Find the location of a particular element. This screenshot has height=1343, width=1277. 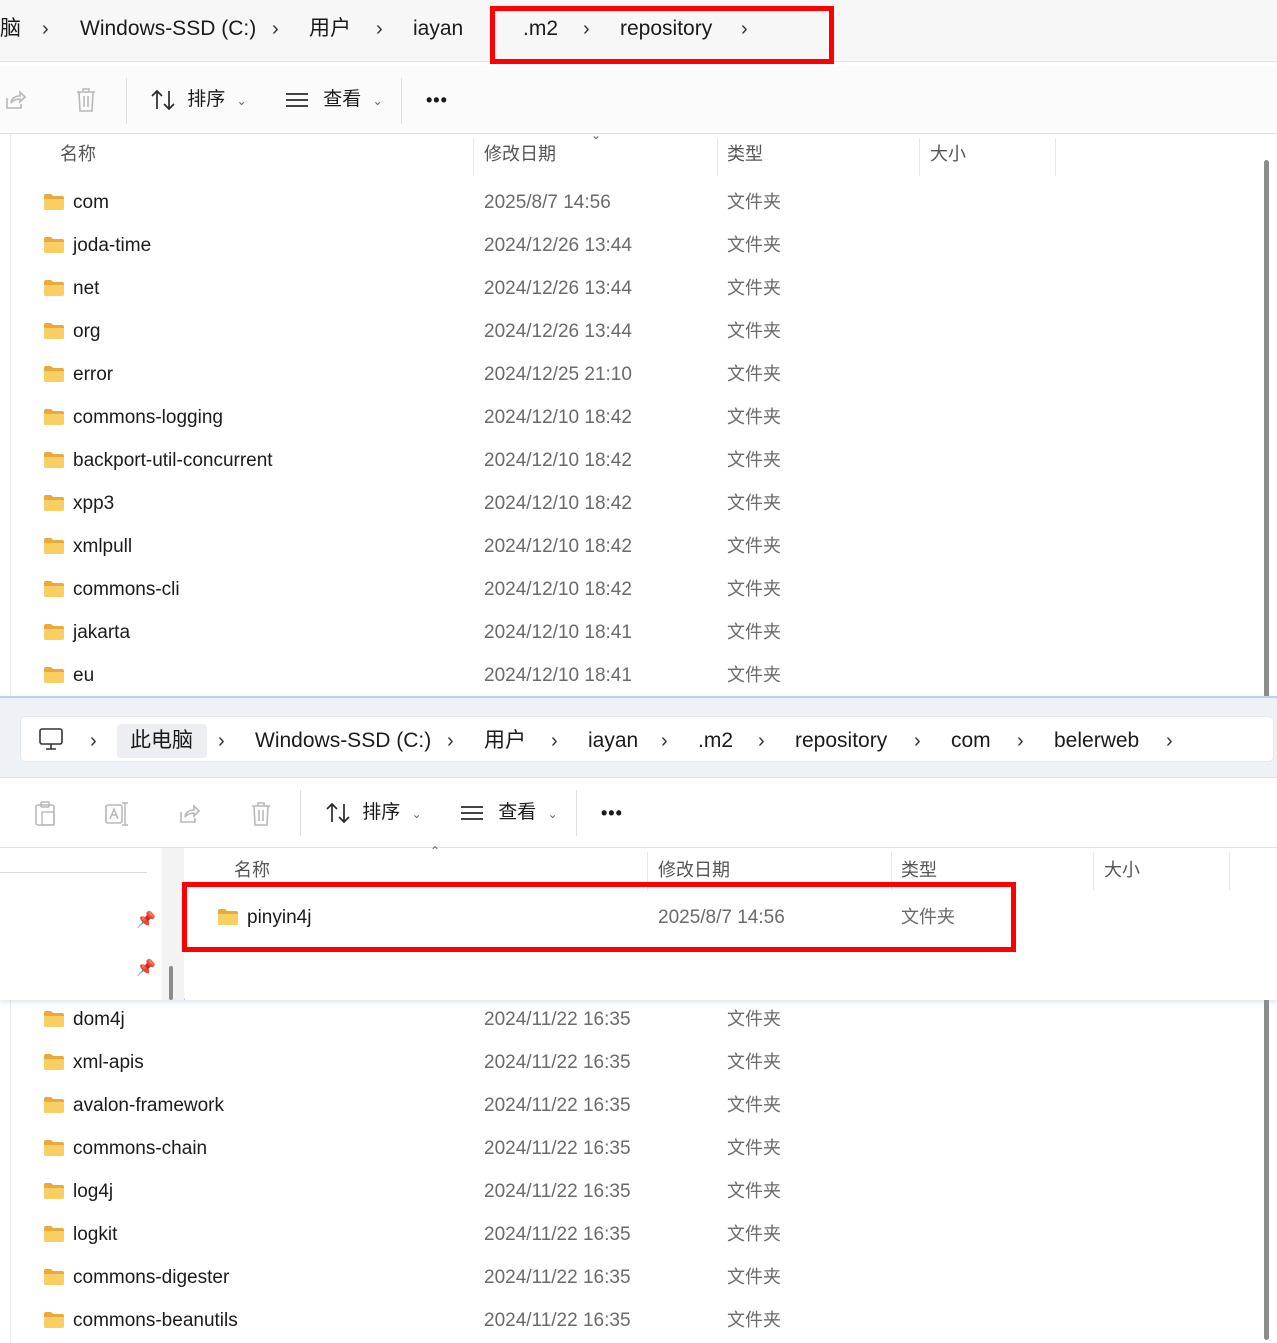

table-row: commons-chain 2024/11/22 16:35 文件夹 is located at coordinates (631, 1148).